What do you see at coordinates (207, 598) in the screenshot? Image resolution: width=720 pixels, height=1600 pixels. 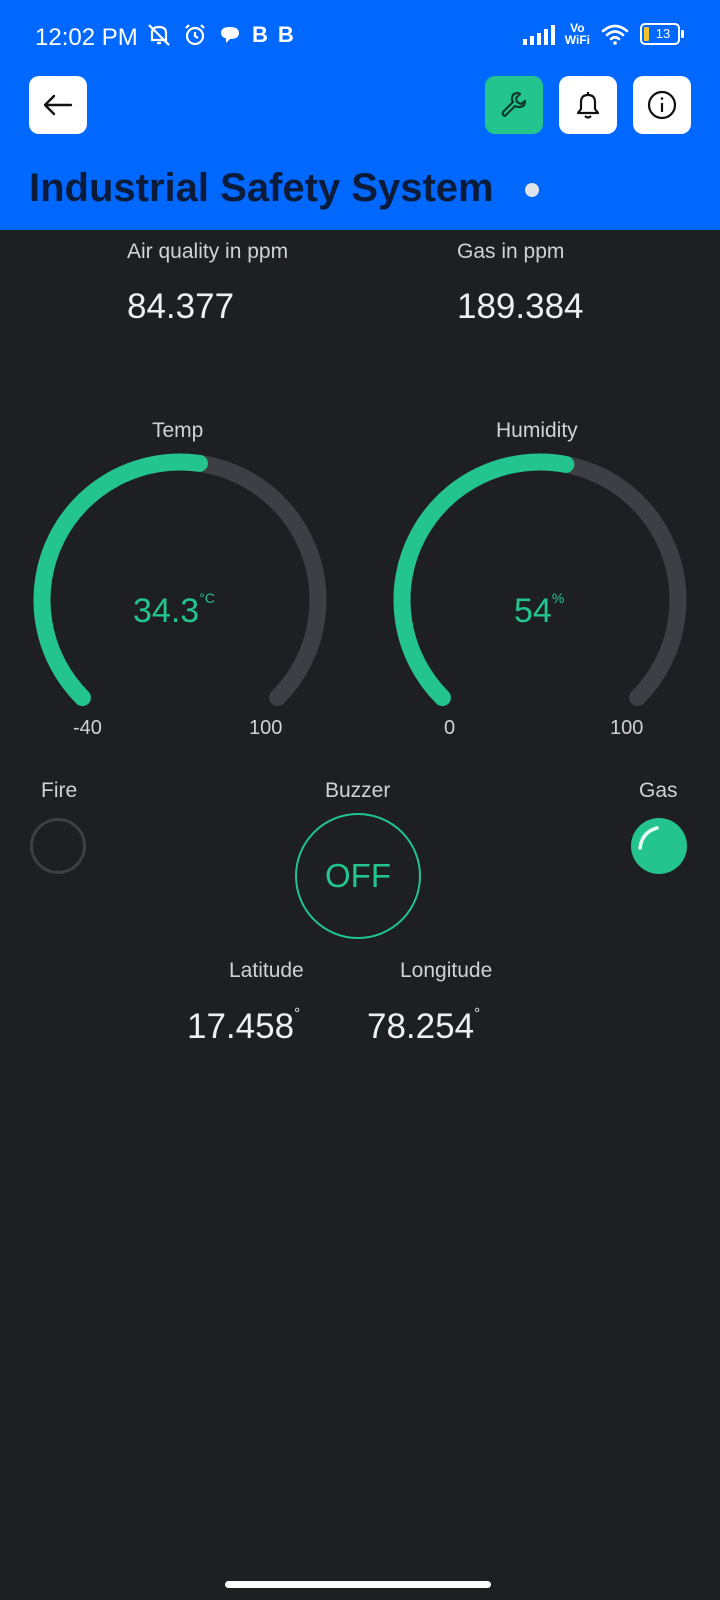 I see `temp-unit: °C` at bounding box center [207, 598].